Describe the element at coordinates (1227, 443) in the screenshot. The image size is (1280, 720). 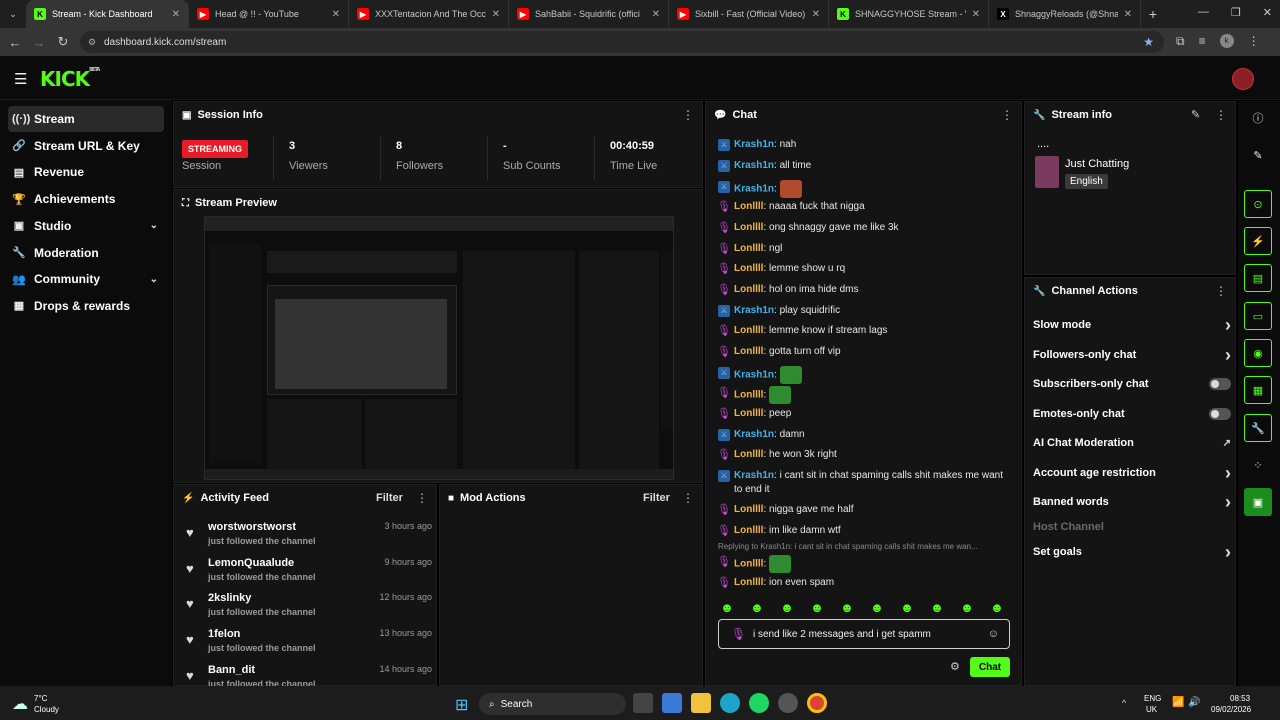
I see `external-link-icon: ↗` at that location.